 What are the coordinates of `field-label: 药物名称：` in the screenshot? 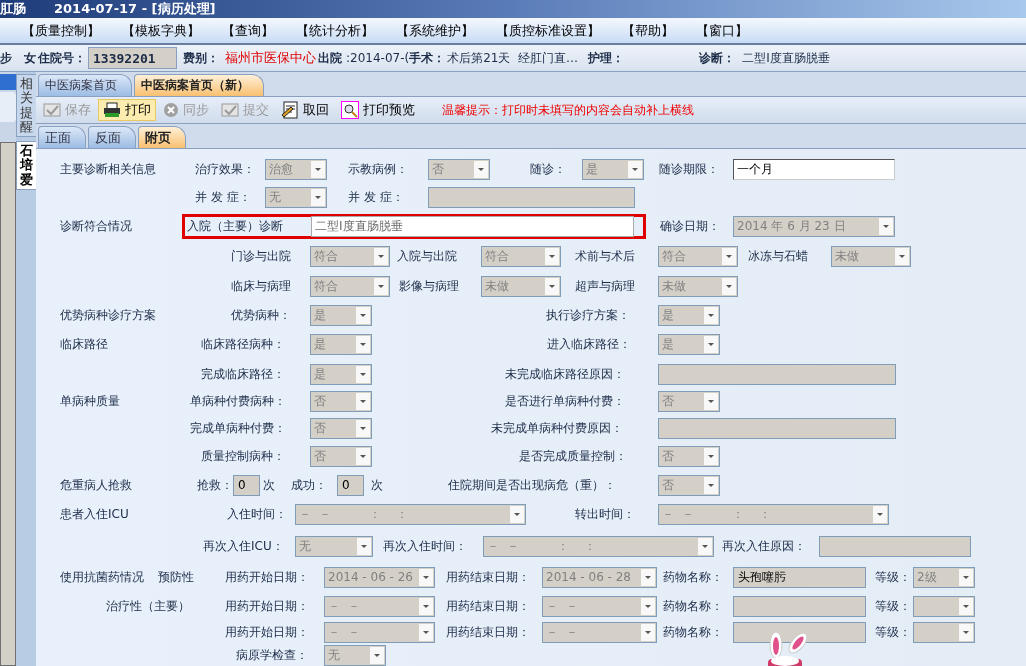 It's located at (693, 632).